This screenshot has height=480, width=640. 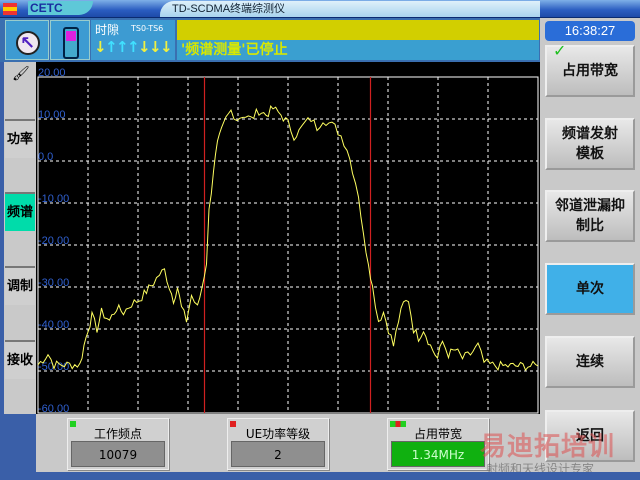 I want to click on card-label: UE功率等级, so click(x=278, y=434).